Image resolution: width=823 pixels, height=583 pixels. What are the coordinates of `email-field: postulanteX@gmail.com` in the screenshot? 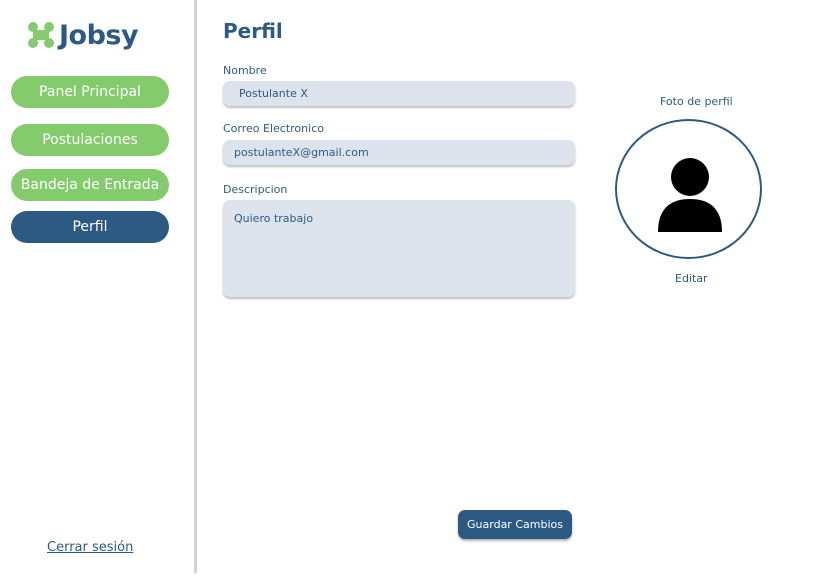 It's located at (399, 152).